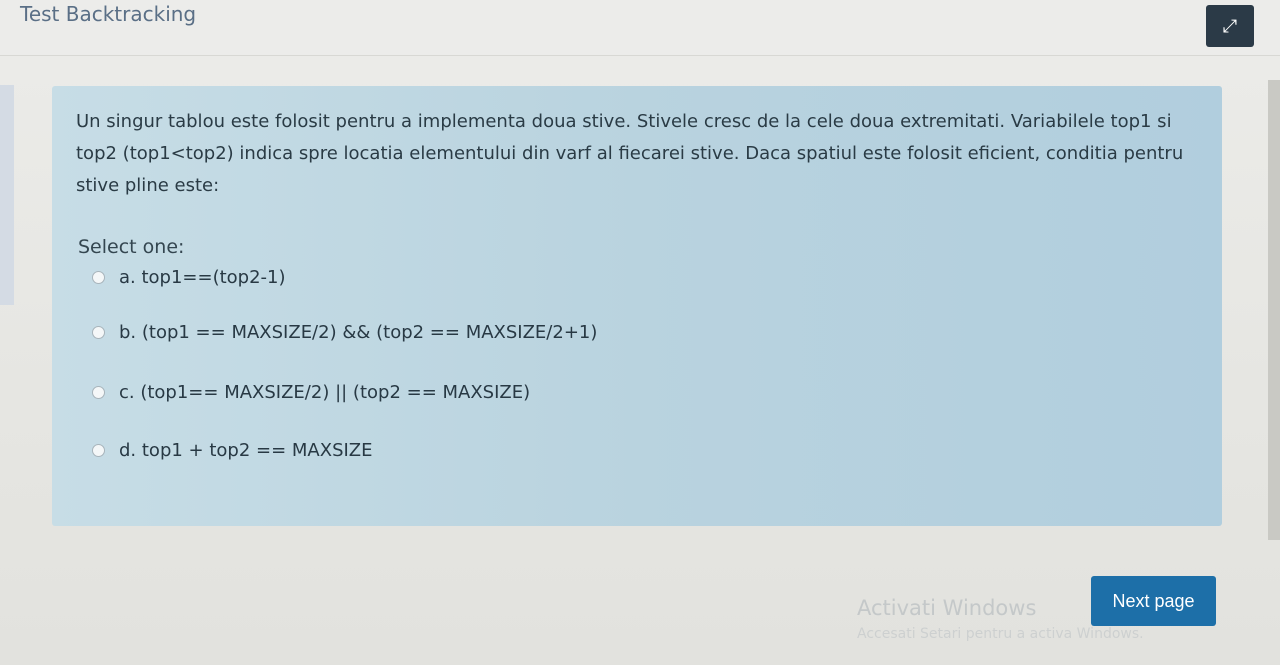 Image resolution: width=1280 pixels, height=665 pixels. Describe the element at coordinates (98, 277) in the screenshot. I see `radio-button-a` at that location.